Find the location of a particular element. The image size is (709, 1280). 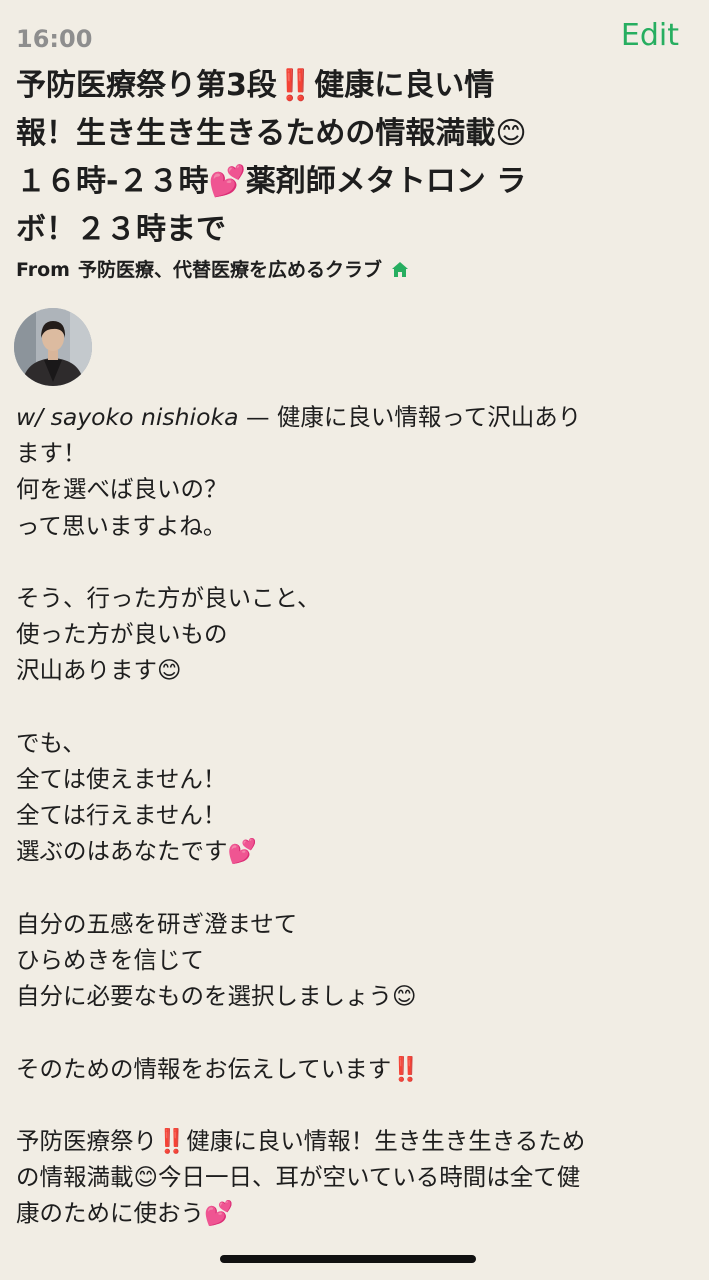

avatar-photo is located at coordinates (53, 347).